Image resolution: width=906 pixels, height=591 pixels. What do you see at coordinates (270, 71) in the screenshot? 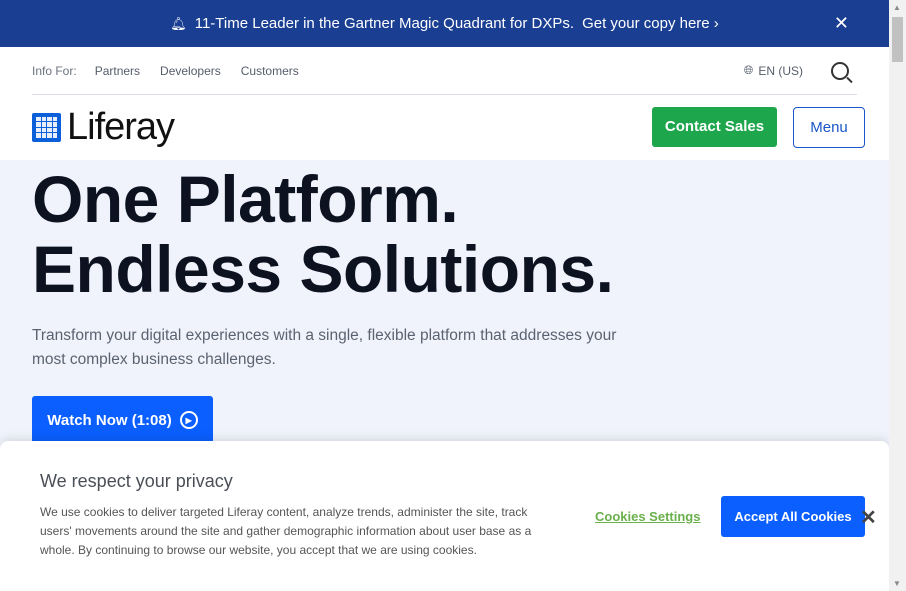
I see `nav-customers: Customers` at bounding box center [270, 71].